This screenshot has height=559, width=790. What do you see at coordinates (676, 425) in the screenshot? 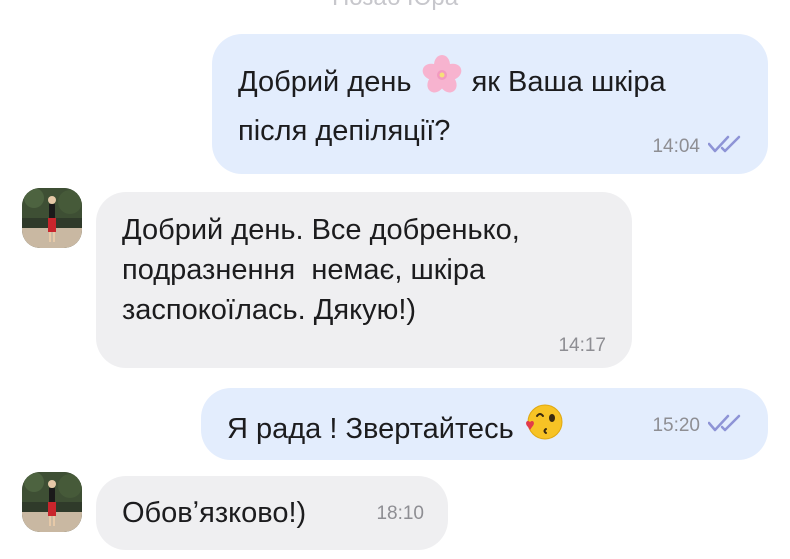
I see `message-timestamp: 15:20` at bounding box center [676, 425].